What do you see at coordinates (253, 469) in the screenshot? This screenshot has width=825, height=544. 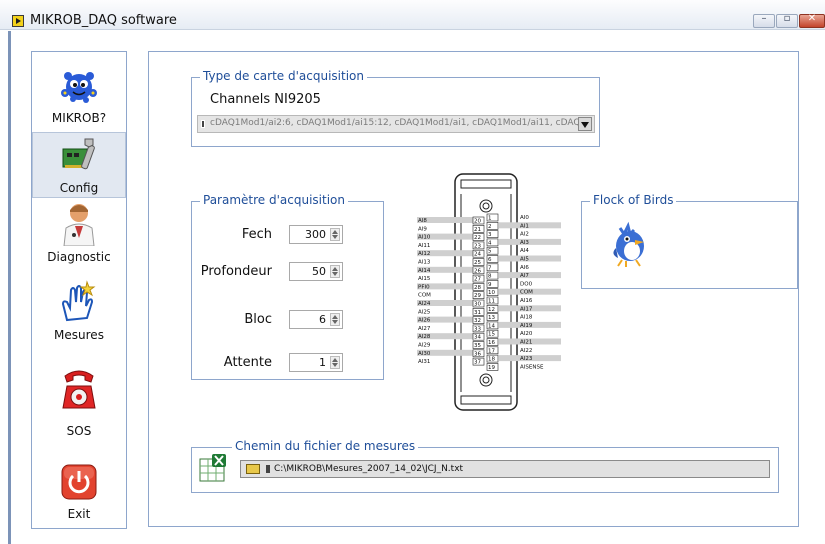 I see `folder-open-icon` at bounding box center [253, 469].